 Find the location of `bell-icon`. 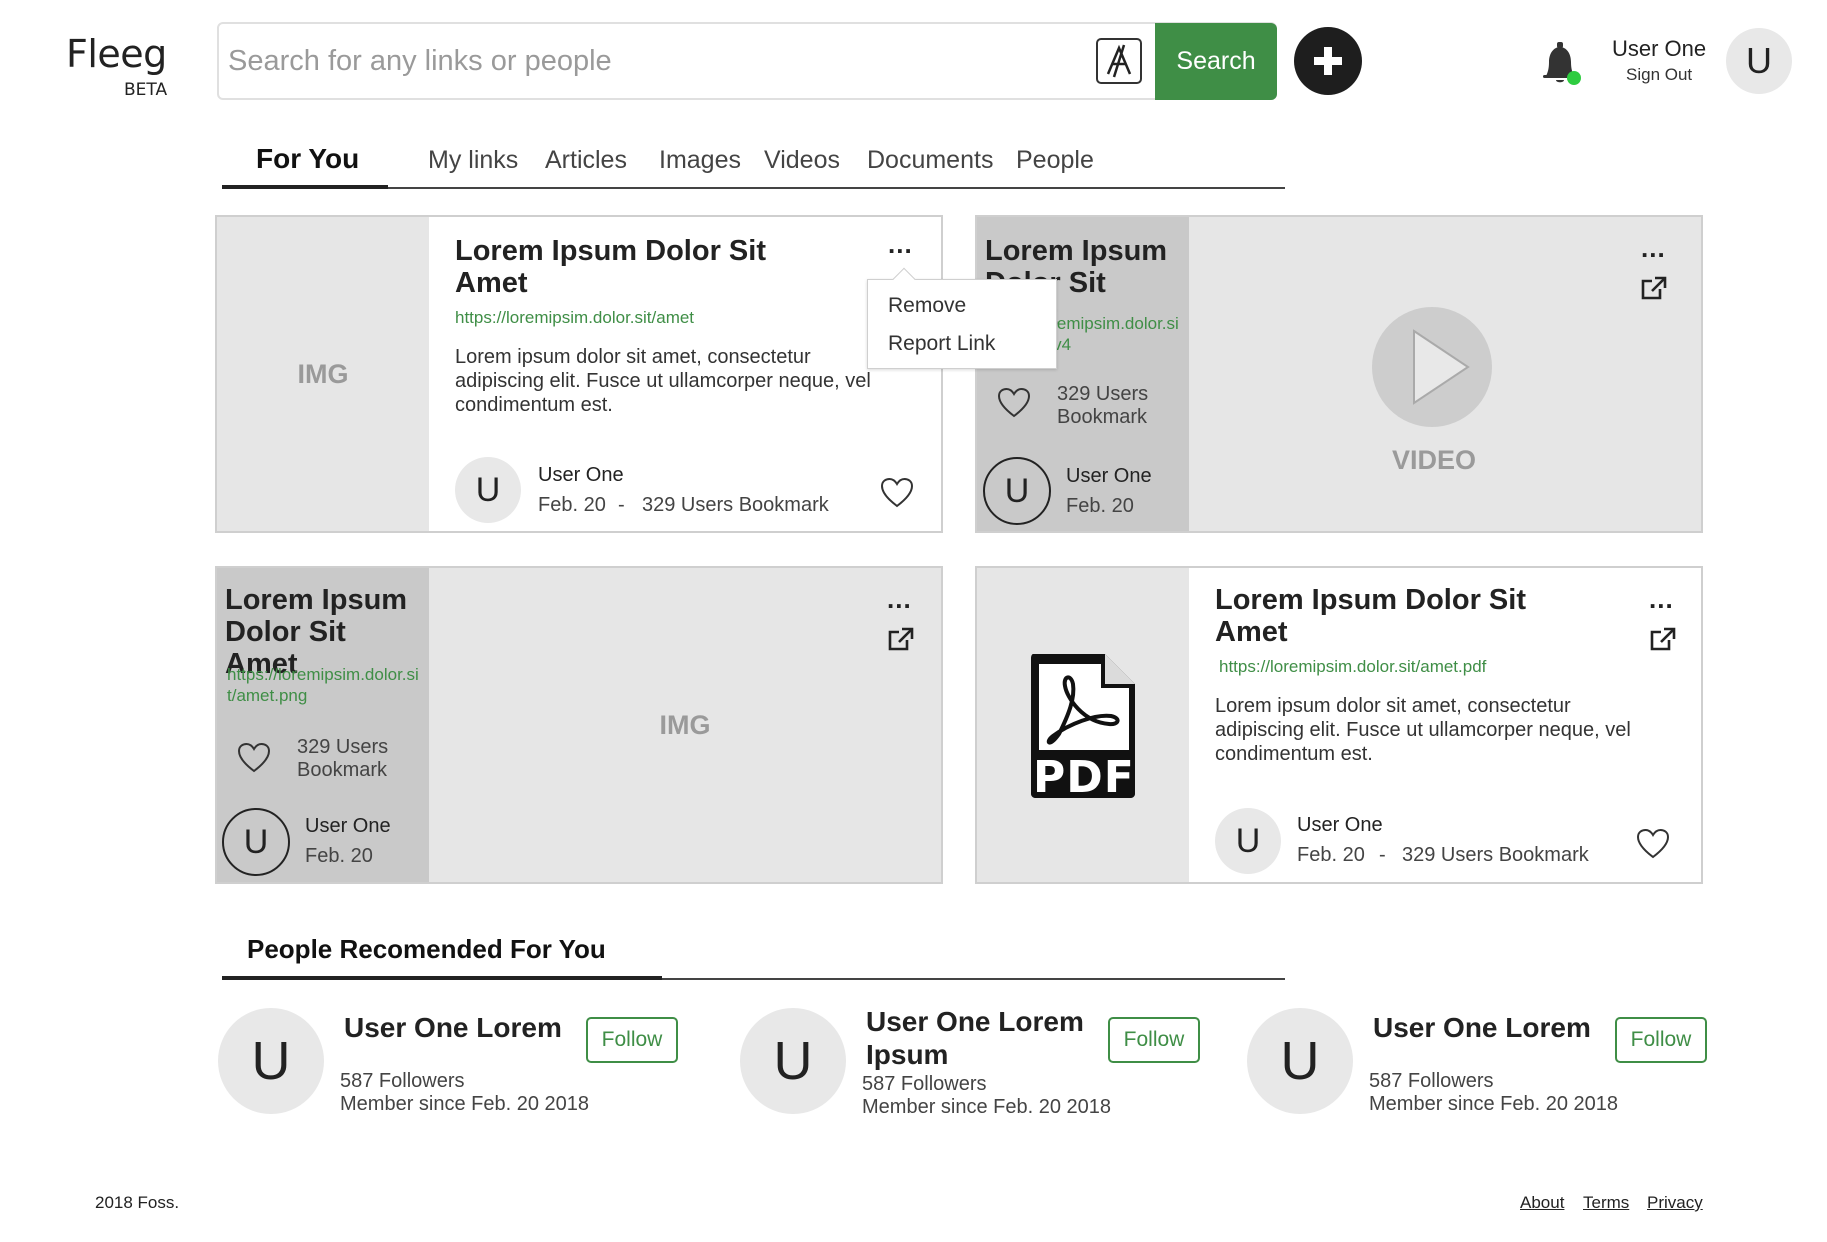

bell-icon is located at coordinates (1562, 63).